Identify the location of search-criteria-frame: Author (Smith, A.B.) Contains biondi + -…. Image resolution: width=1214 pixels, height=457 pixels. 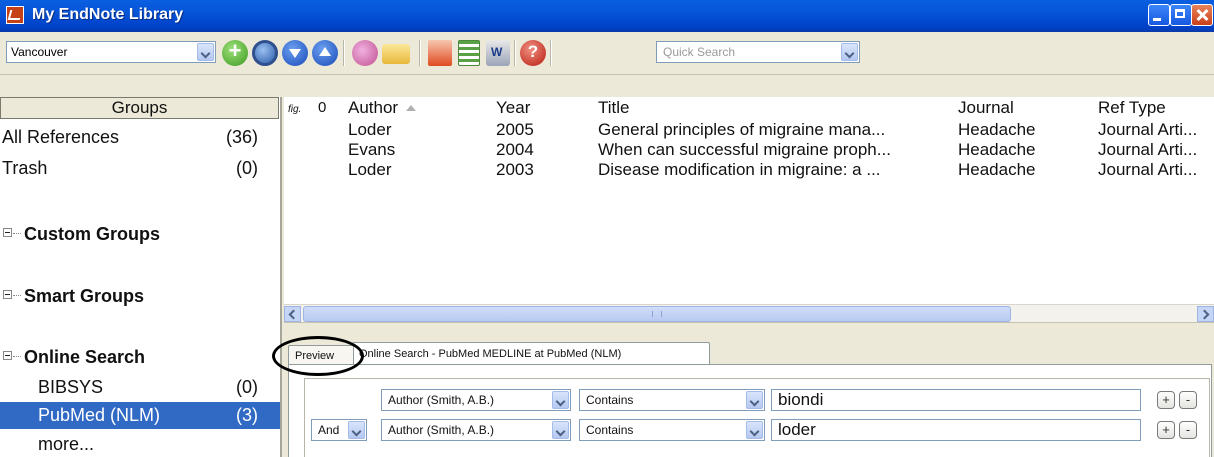
(757, 417).